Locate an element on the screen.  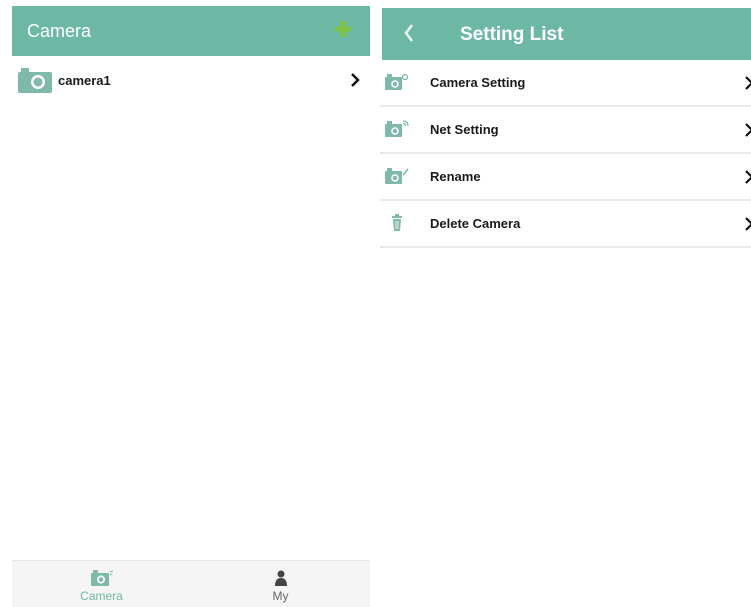
page-title: Setting List is located at coordinates (512, 34).